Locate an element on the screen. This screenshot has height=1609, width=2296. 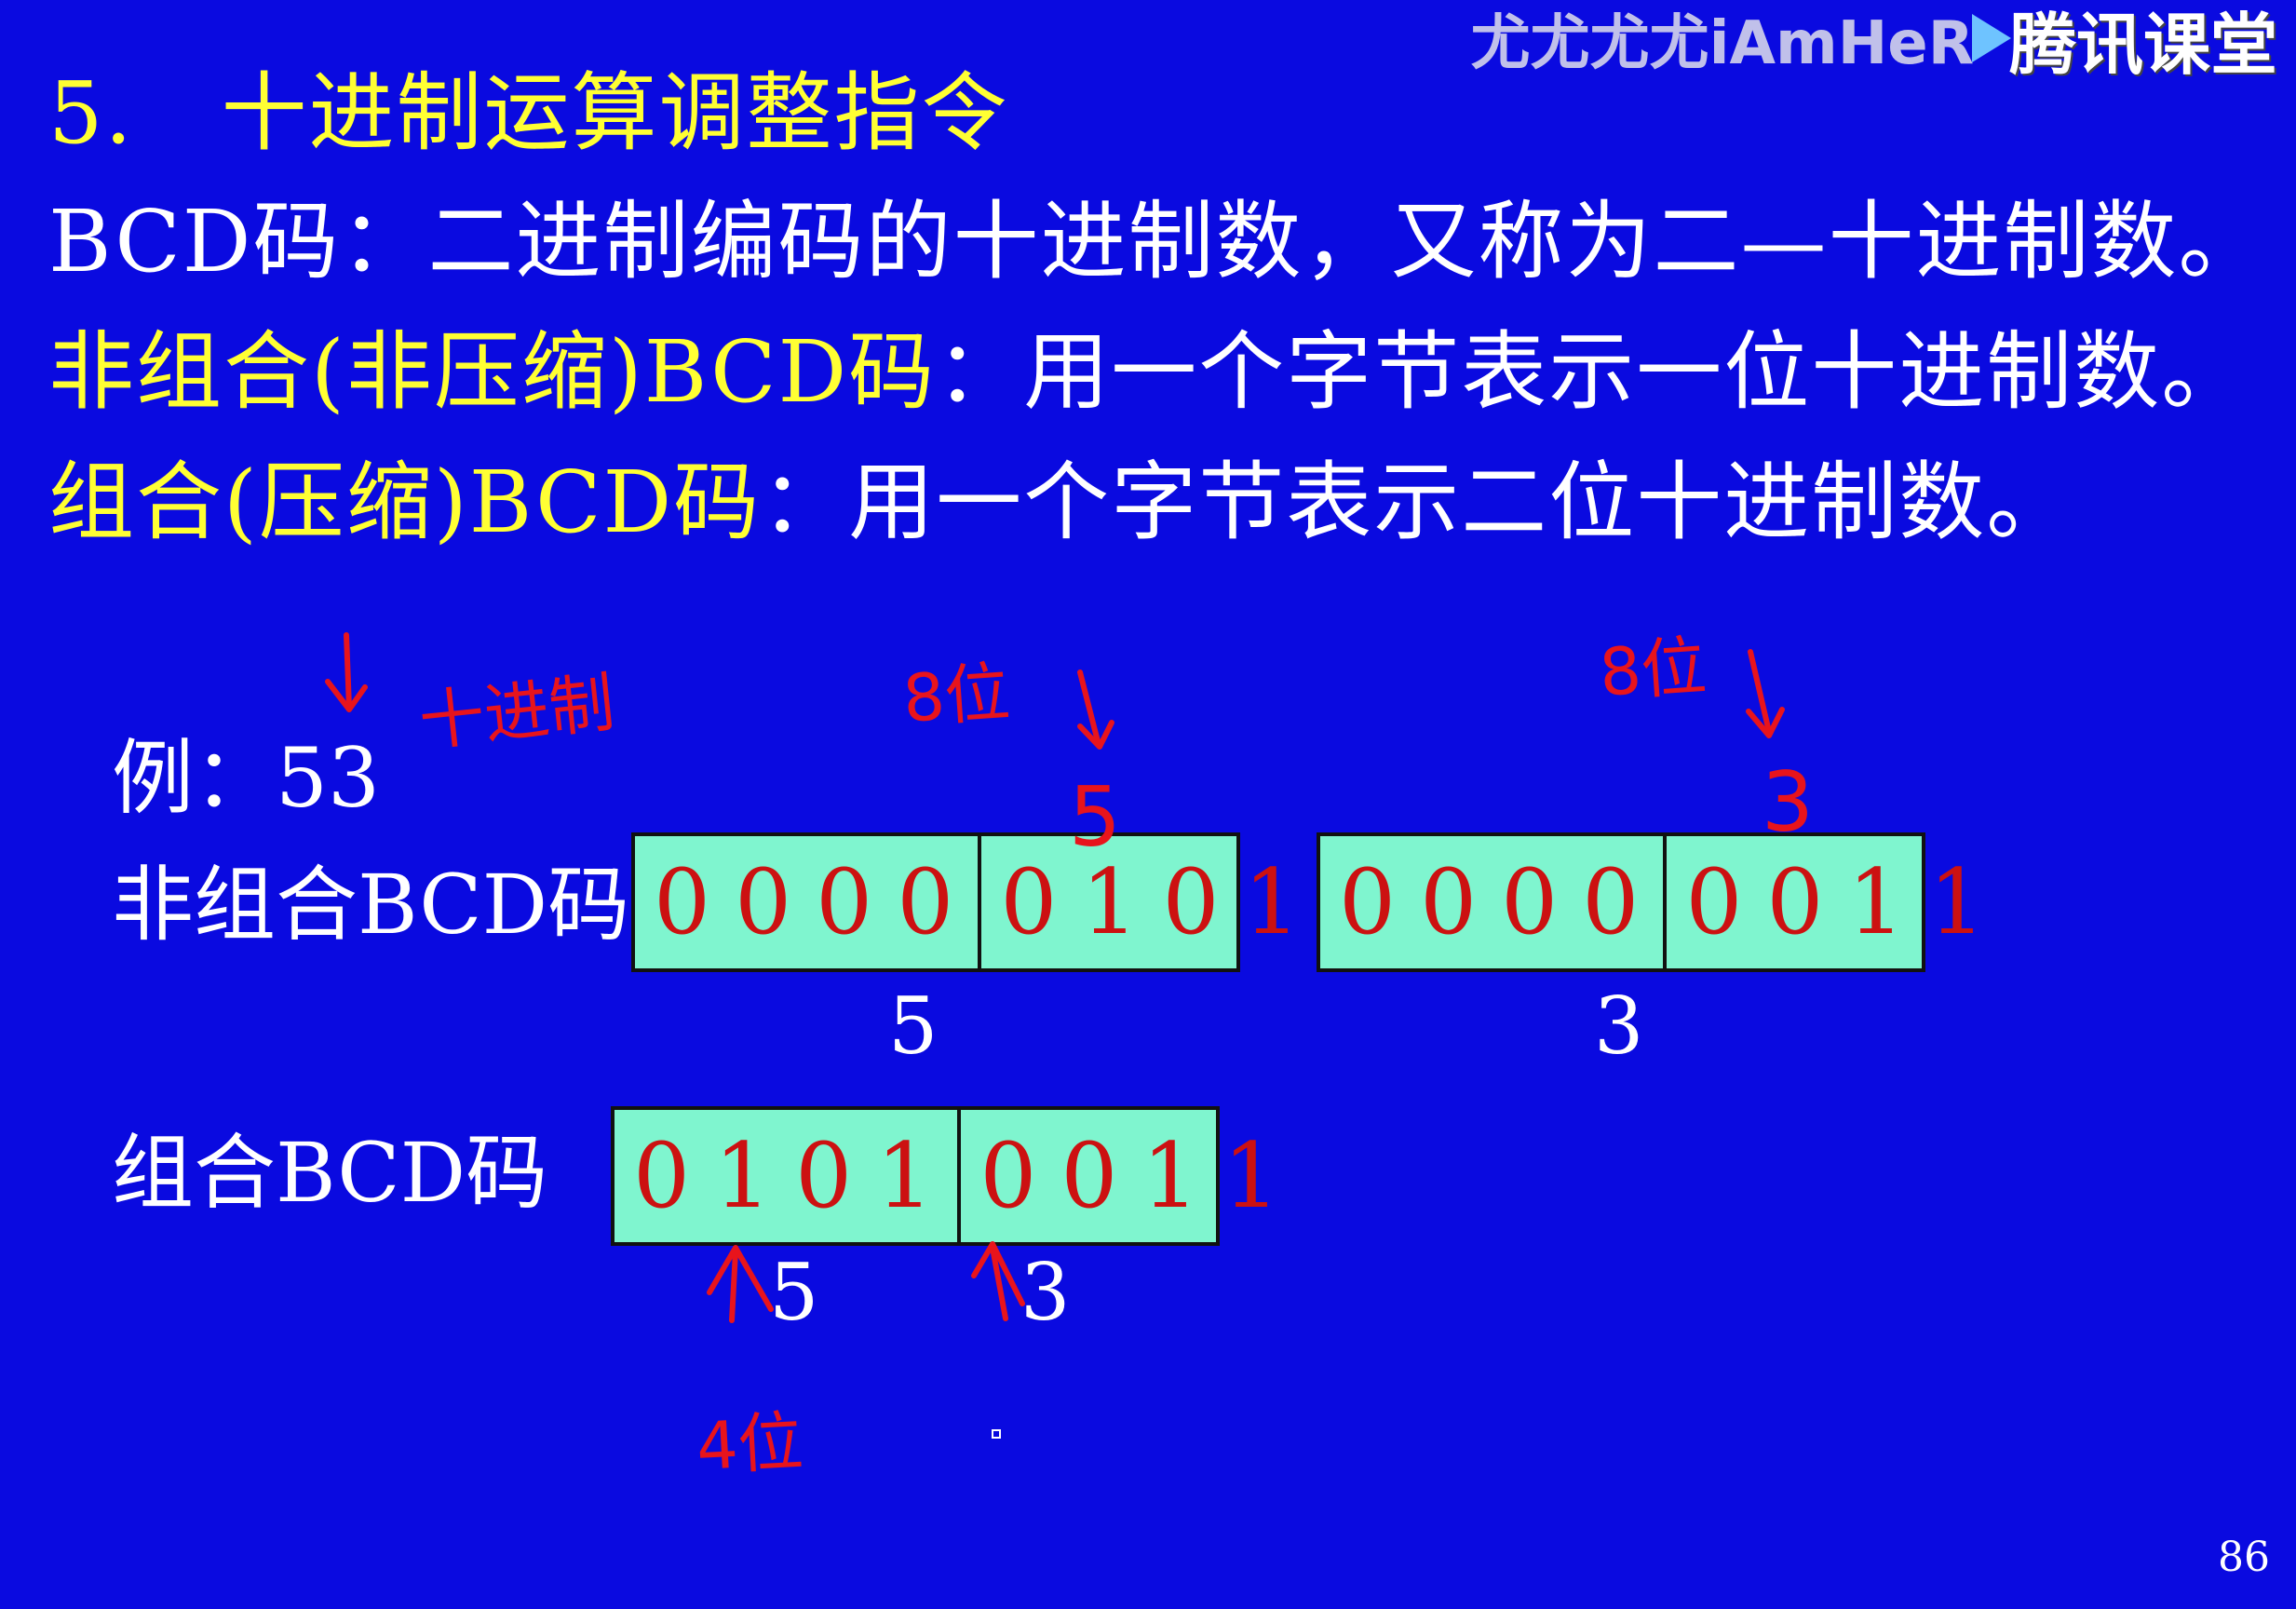
annotation-decimal: 十进制 is located at coordinates (516, 712).